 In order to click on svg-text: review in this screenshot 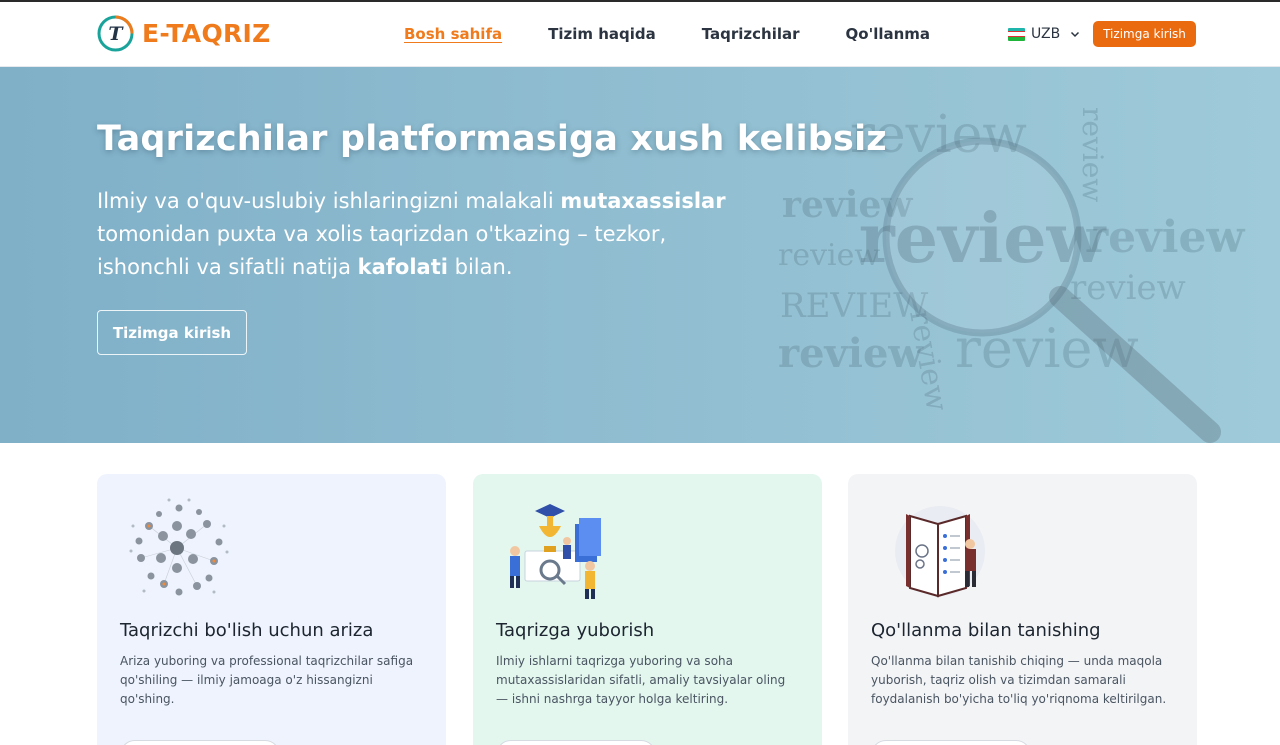, I will do `click(983, 239)`.